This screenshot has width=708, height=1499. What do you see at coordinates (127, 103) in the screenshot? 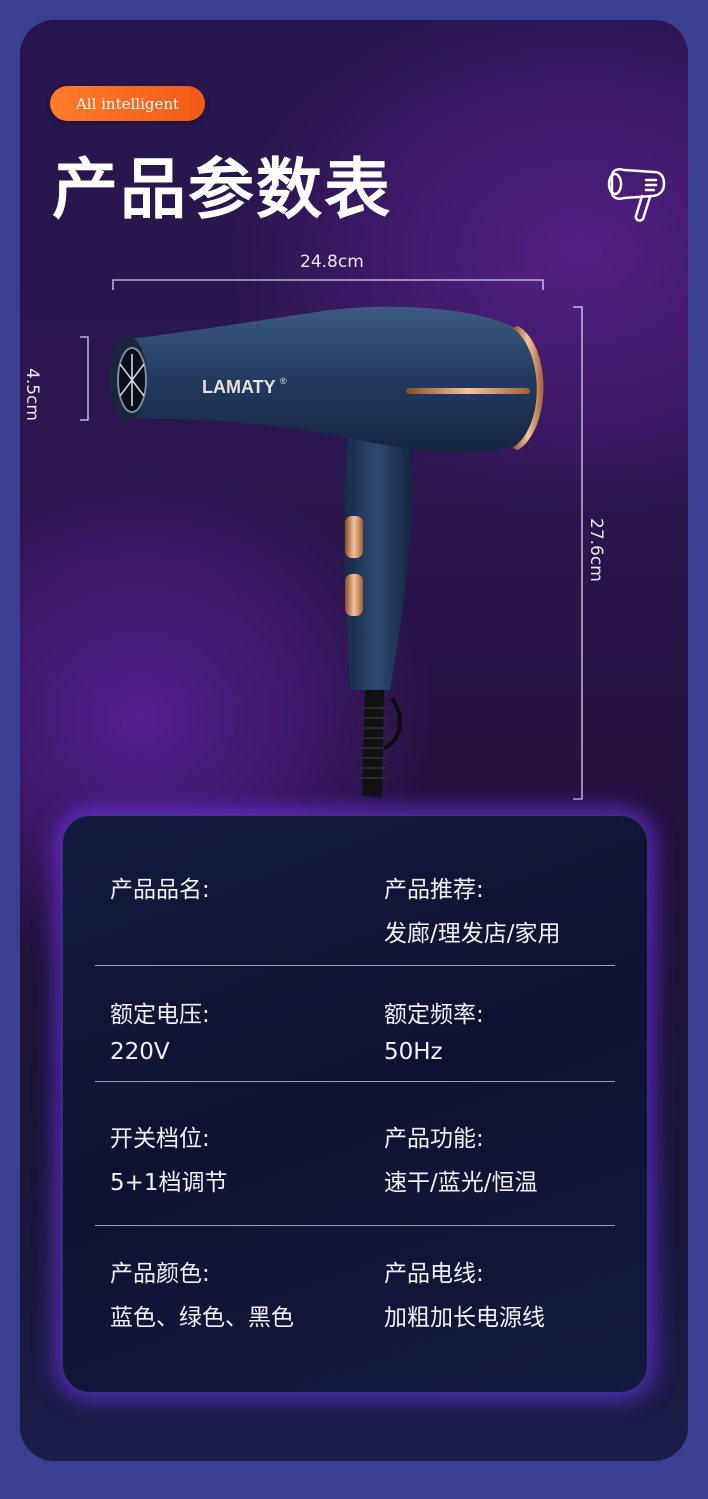
I see `all-intelligent-badge: All intelligent` at bounding box center [127, 103].